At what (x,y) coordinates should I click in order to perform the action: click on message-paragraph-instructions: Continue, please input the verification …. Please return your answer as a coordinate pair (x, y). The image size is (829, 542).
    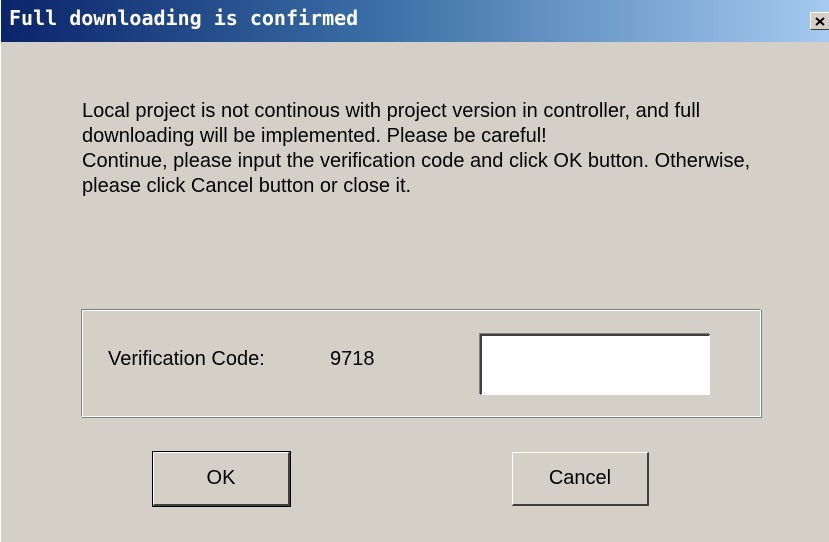
    Looking at the image, I should click on (416, 173).